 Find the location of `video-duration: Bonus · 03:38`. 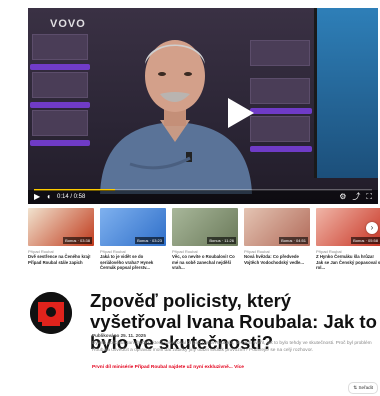

video-duration: Bonus · 03:38 is located at coordinates (77, 240).